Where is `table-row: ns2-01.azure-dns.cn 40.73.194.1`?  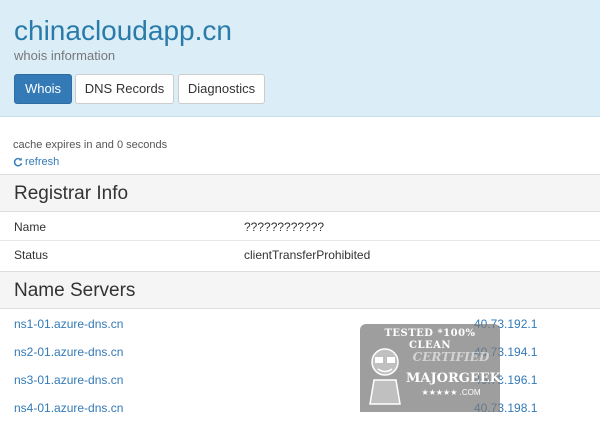 table-row: ns2-01.azure-dns.cn 40.73.194.1 is located at coordinates (300, 352).